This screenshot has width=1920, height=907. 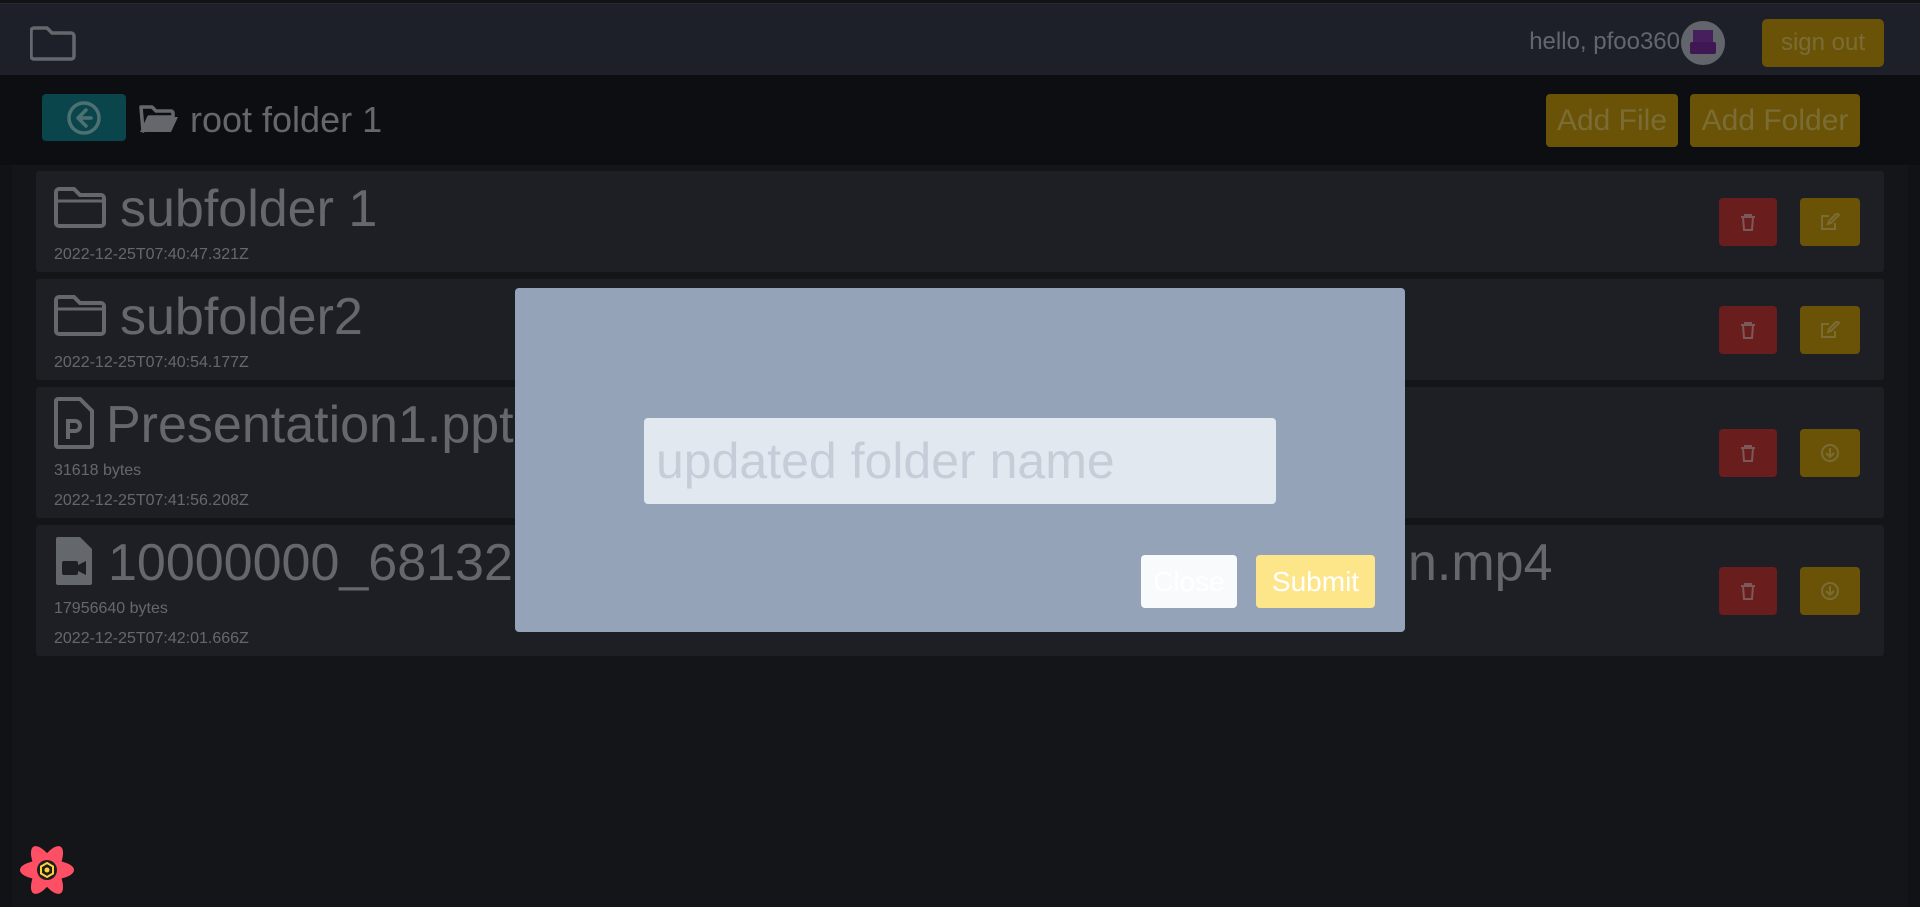 What do you see at coordinates (47, 870) in the screenshot?
I see `react-devtools-icon` at bounding box center [47, 870].